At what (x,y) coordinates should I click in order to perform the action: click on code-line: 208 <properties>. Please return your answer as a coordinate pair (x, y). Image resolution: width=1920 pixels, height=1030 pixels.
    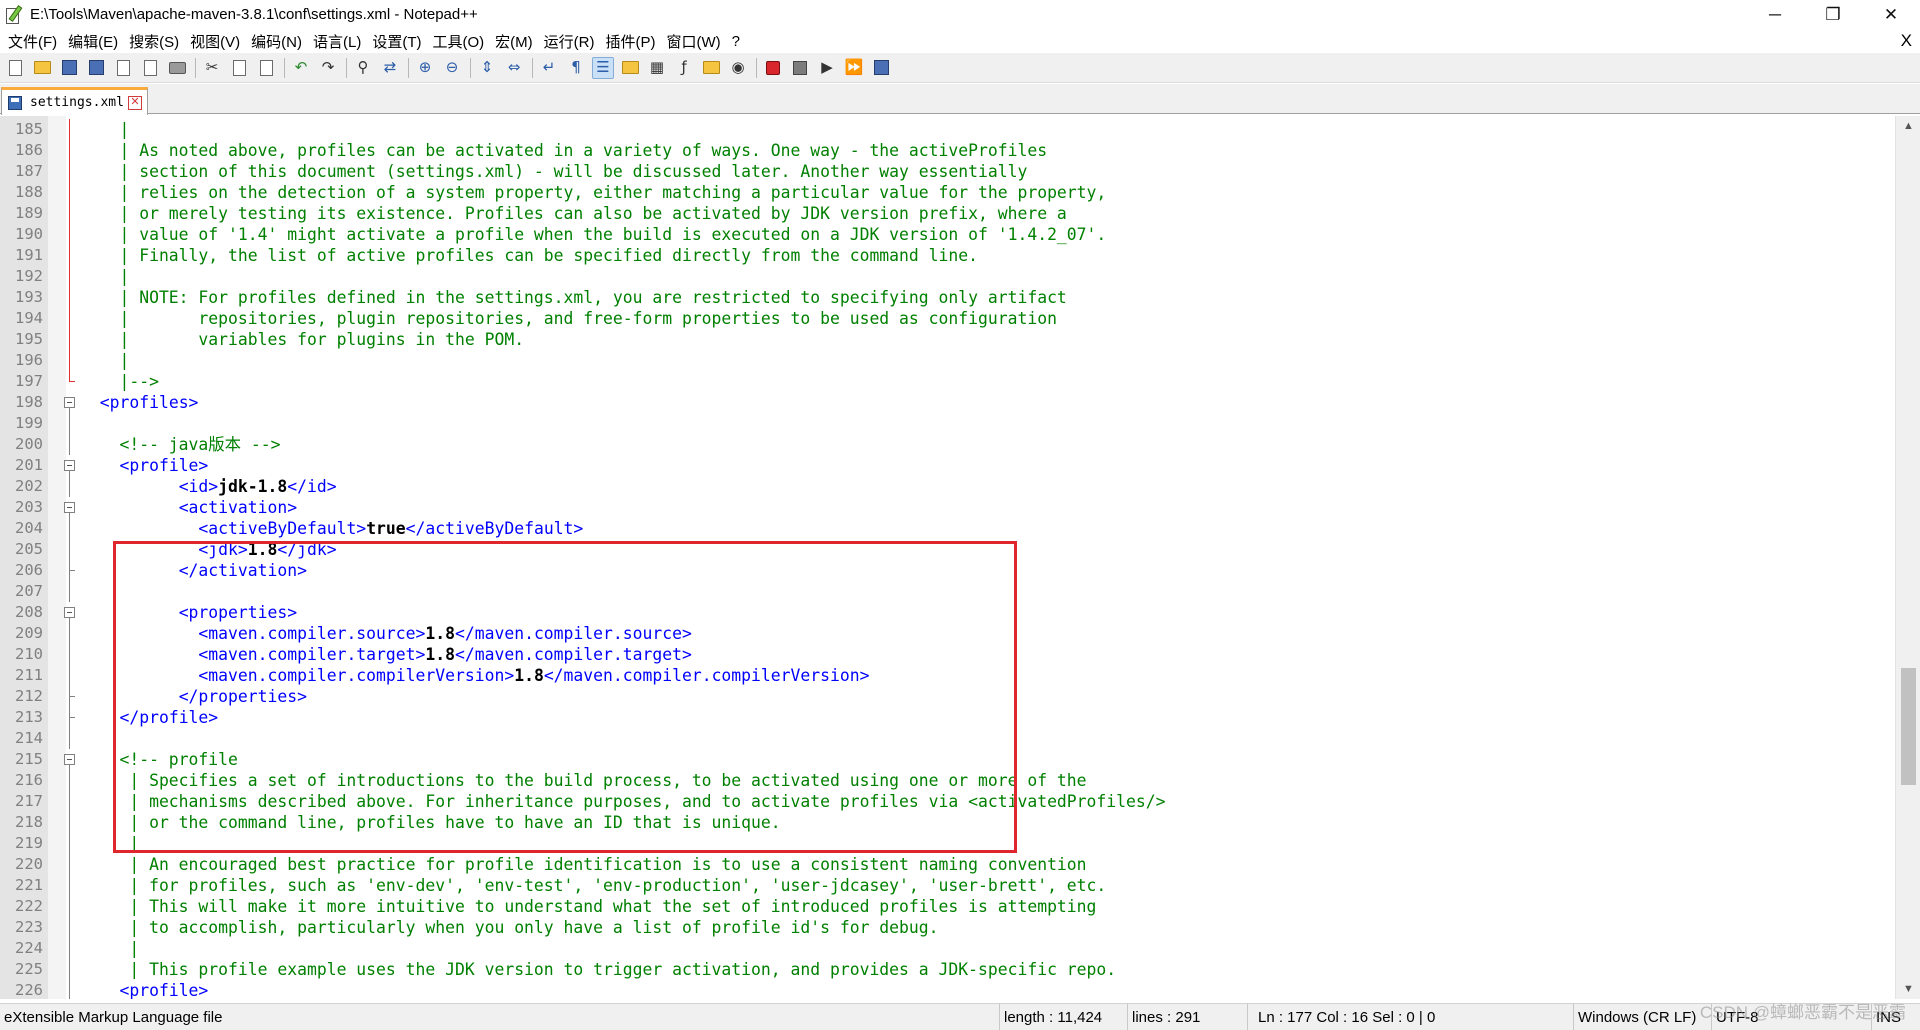
    Looking at the image, I should click on (947, 612).